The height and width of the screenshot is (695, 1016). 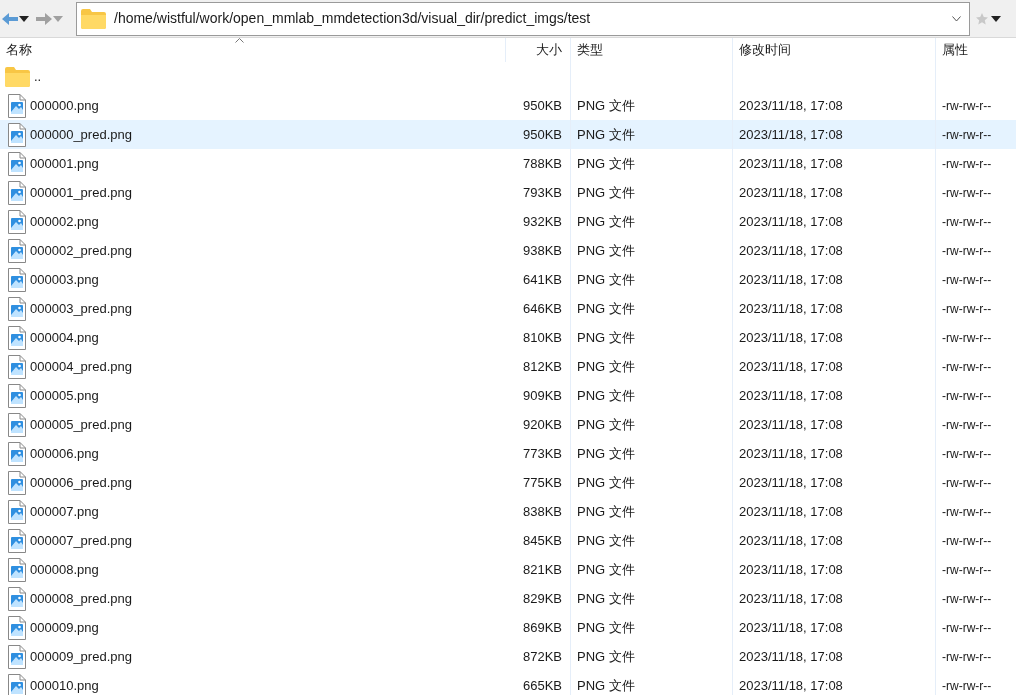 I want to click on file-size: 665KB, so click(x=542, y=685).